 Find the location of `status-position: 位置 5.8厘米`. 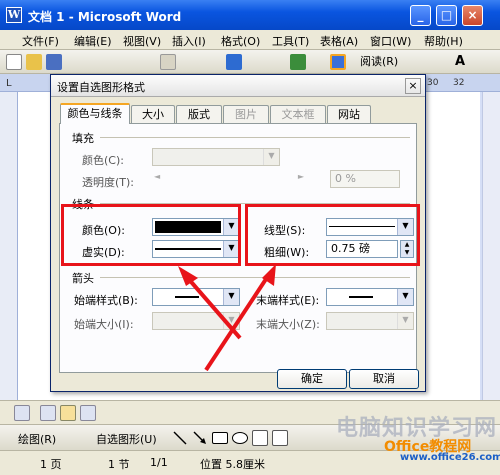

status-position: 位置 5.8厘米 is located at coordinates (232, 464).